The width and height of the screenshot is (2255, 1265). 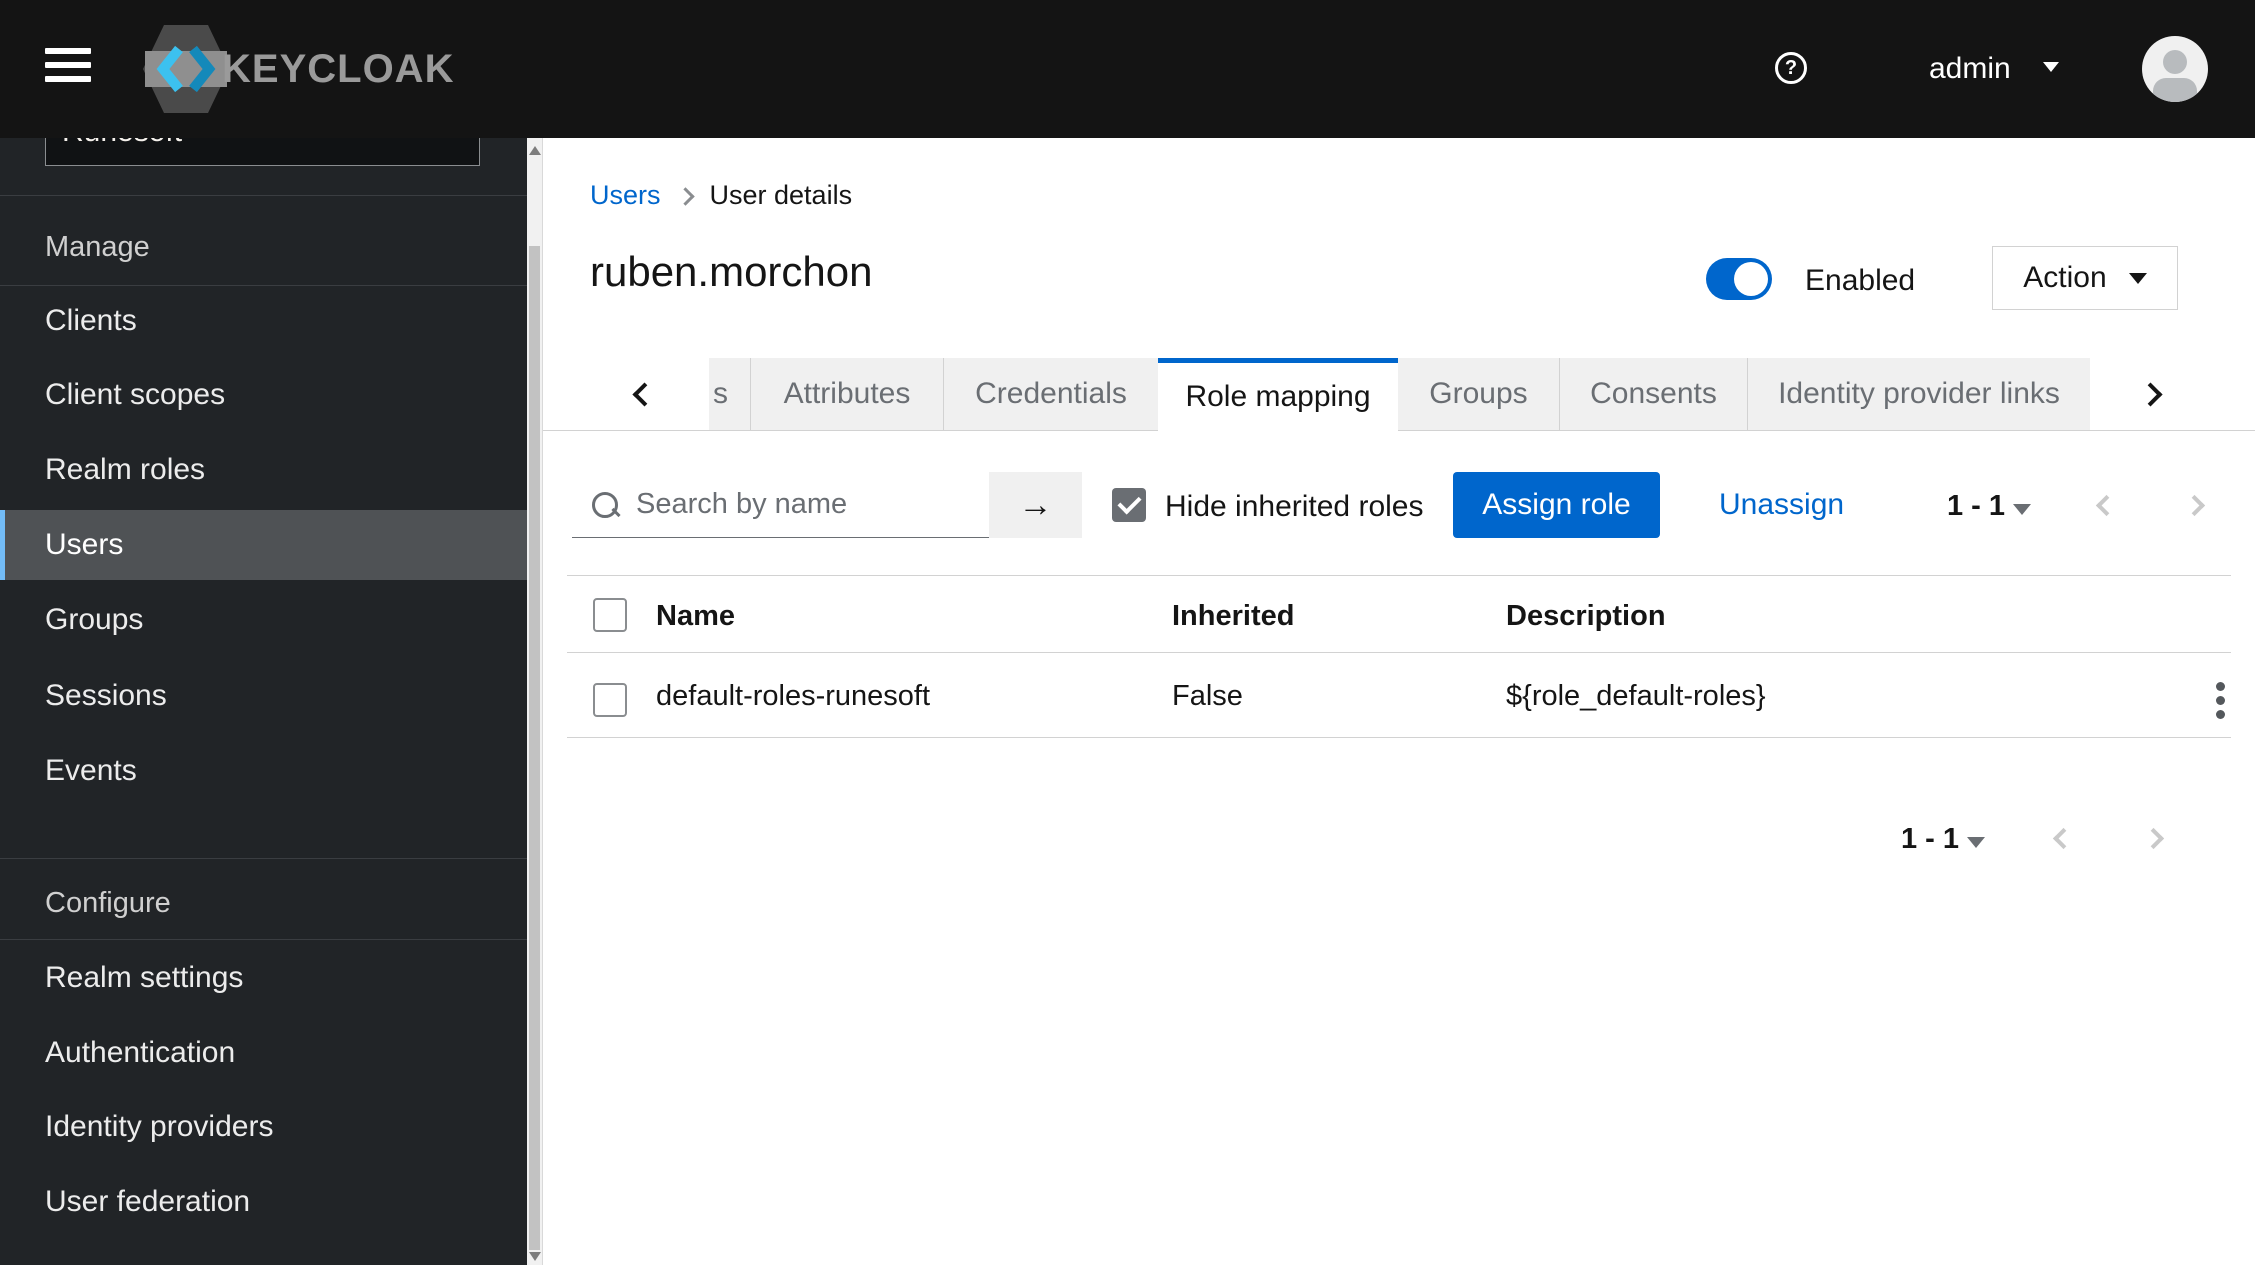 What do you see at coordinates (1751, 279) in the screenshot?
I see `toggle-knob` at bounding box center [1751, 279].